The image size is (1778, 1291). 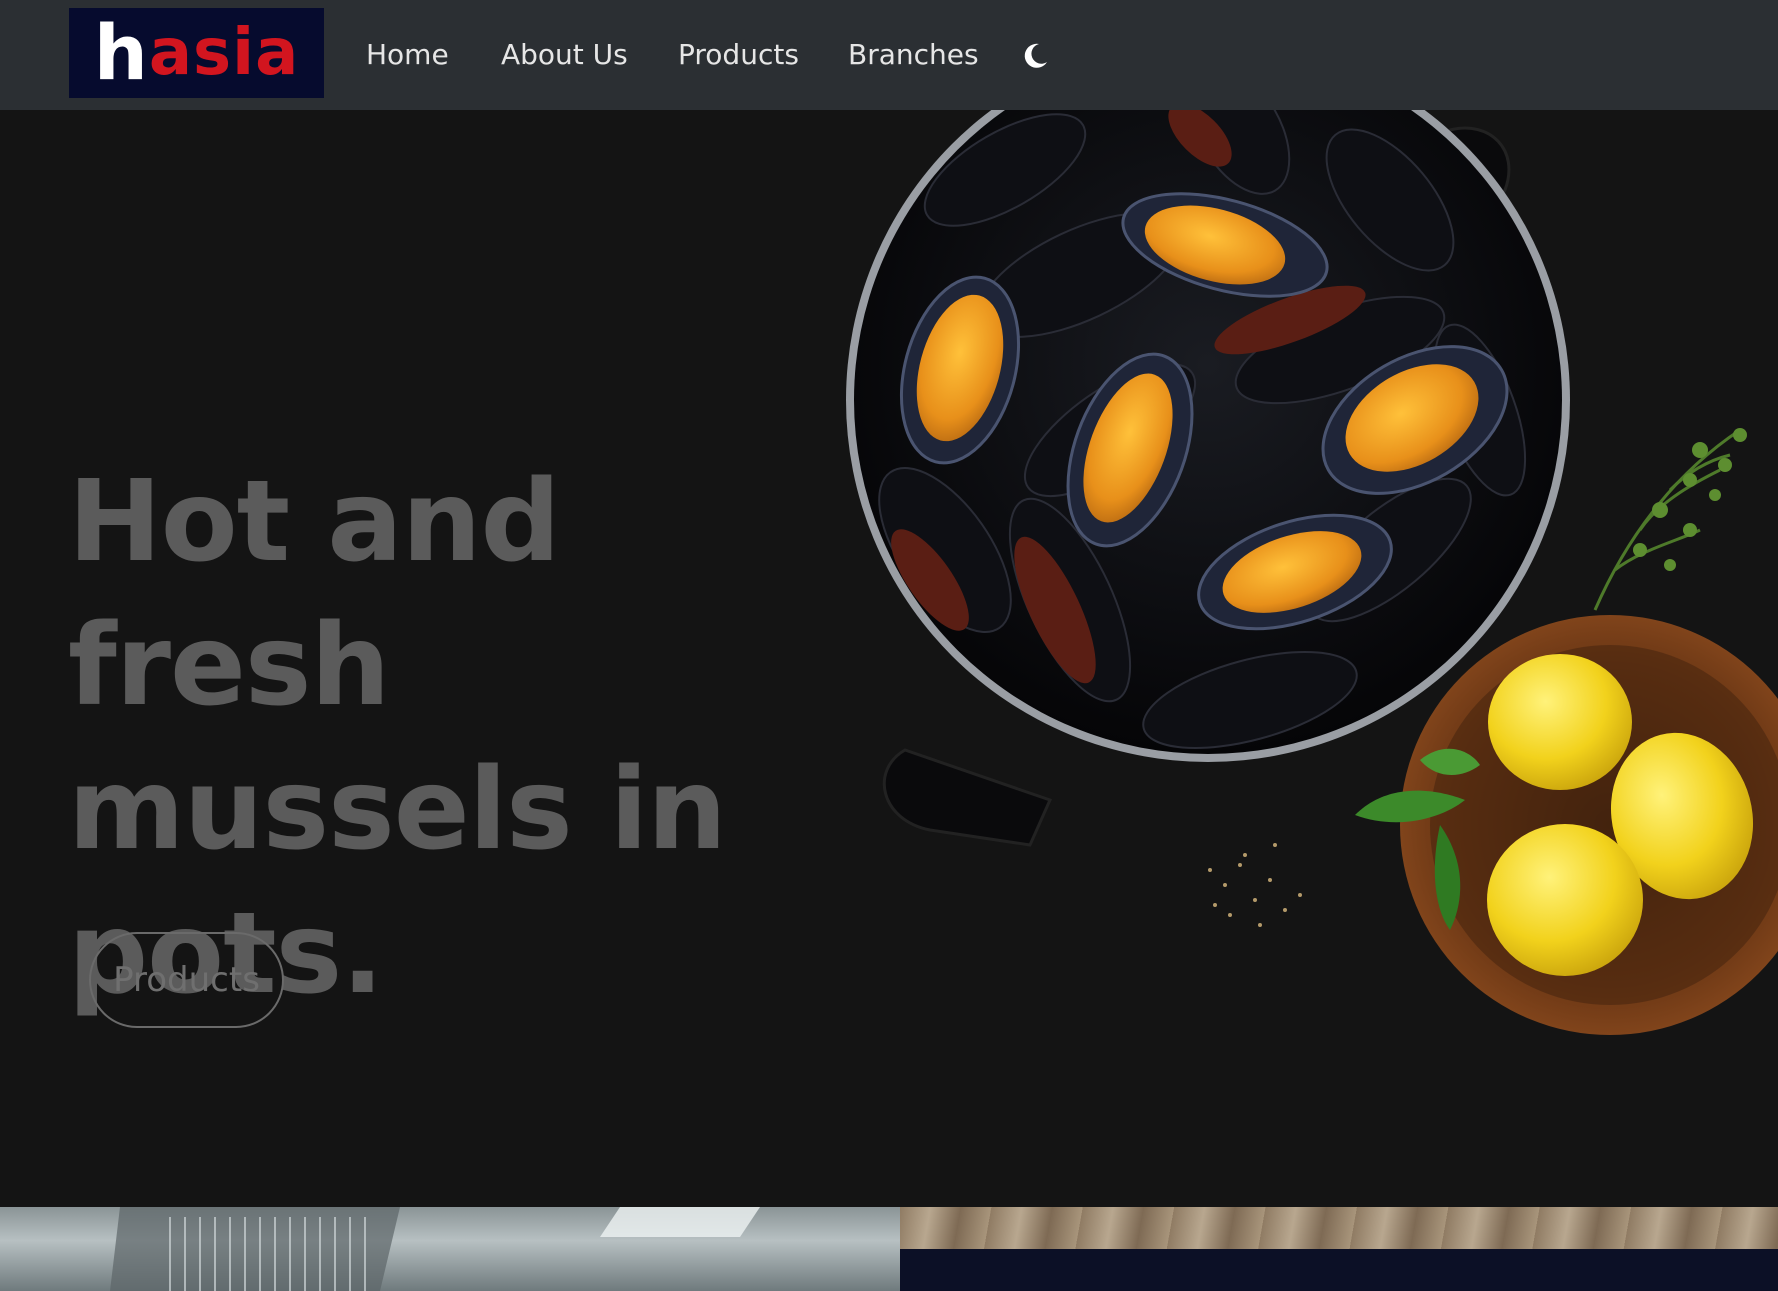 I want to click on nav-about-us: About Us, so click(x=564, y=55).